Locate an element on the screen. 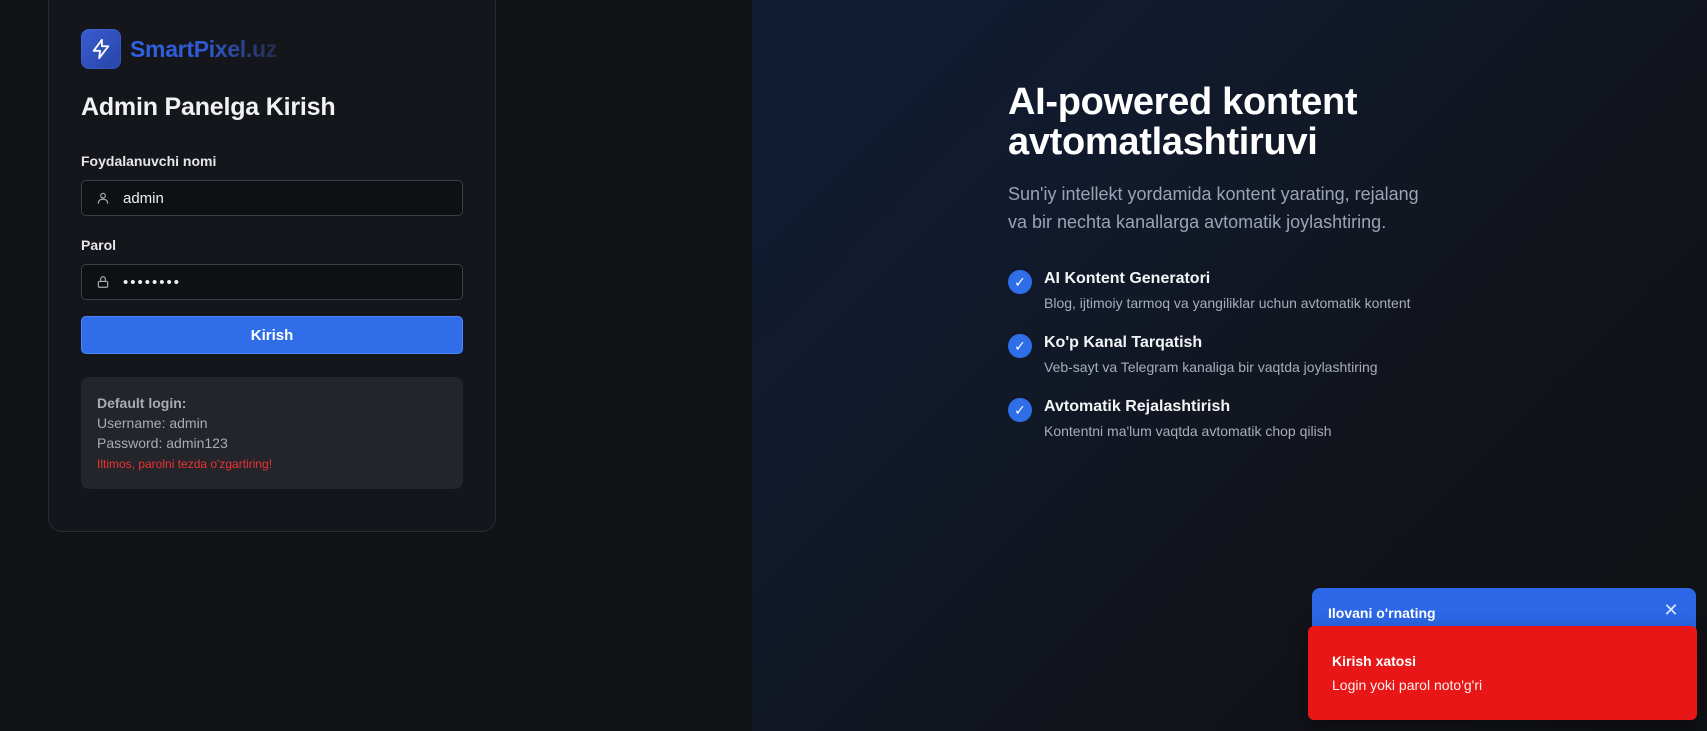 This screenshot has width=1707, height=731. hero-title-line1: AI-powered kontent is located at coordinates (1183, 102).